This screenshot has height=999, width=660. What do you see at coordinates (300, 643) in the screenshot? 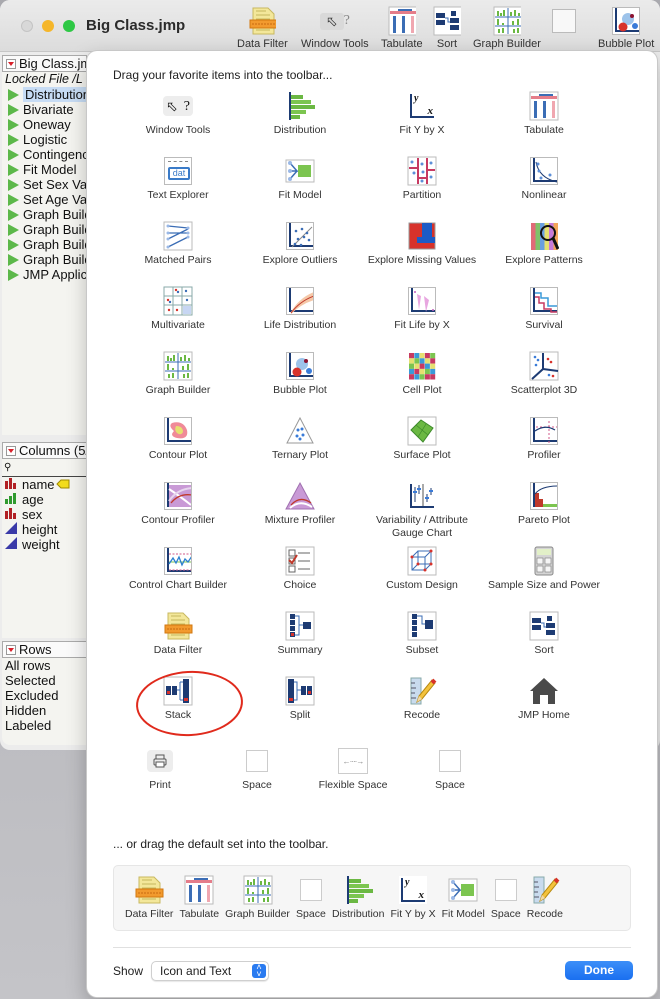
I see `toolbar-item-summary: Summary` at bounding box center [300, 643].